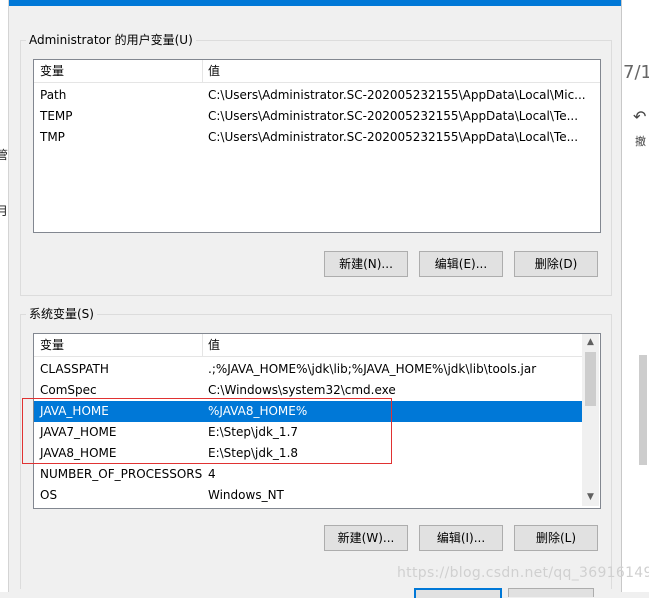  Describe the element at coordinates (590, 342) in the screenshot. I see `scroll-up-icon: ▲` at that location.